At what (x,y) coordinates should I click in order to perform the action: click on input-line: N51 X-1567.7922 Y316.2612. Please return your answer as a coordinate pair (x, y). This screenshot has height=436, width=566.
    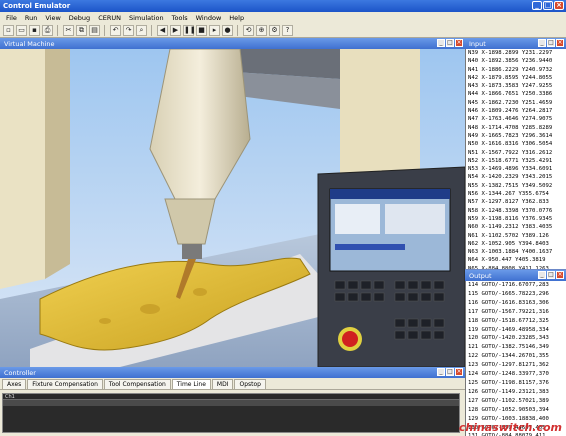
    Looking at the image, I should click on (517, 153).